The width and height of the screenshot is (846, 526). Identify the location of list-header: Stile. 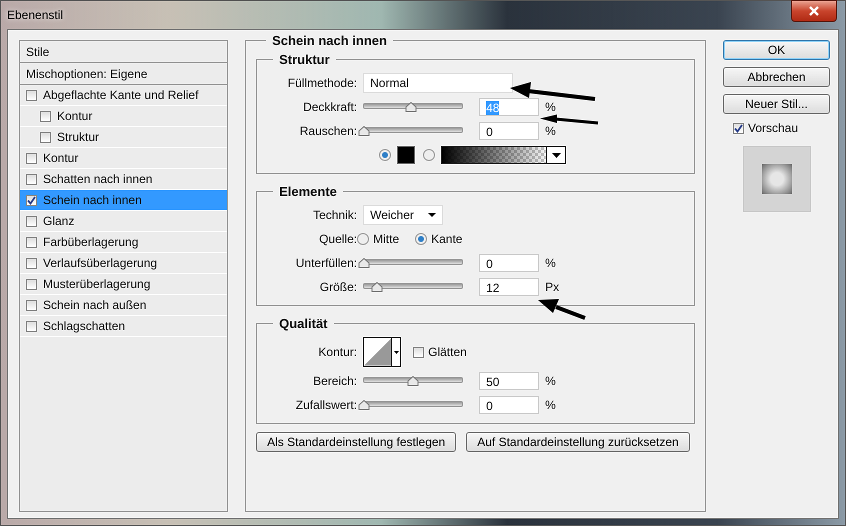
(124, 52).